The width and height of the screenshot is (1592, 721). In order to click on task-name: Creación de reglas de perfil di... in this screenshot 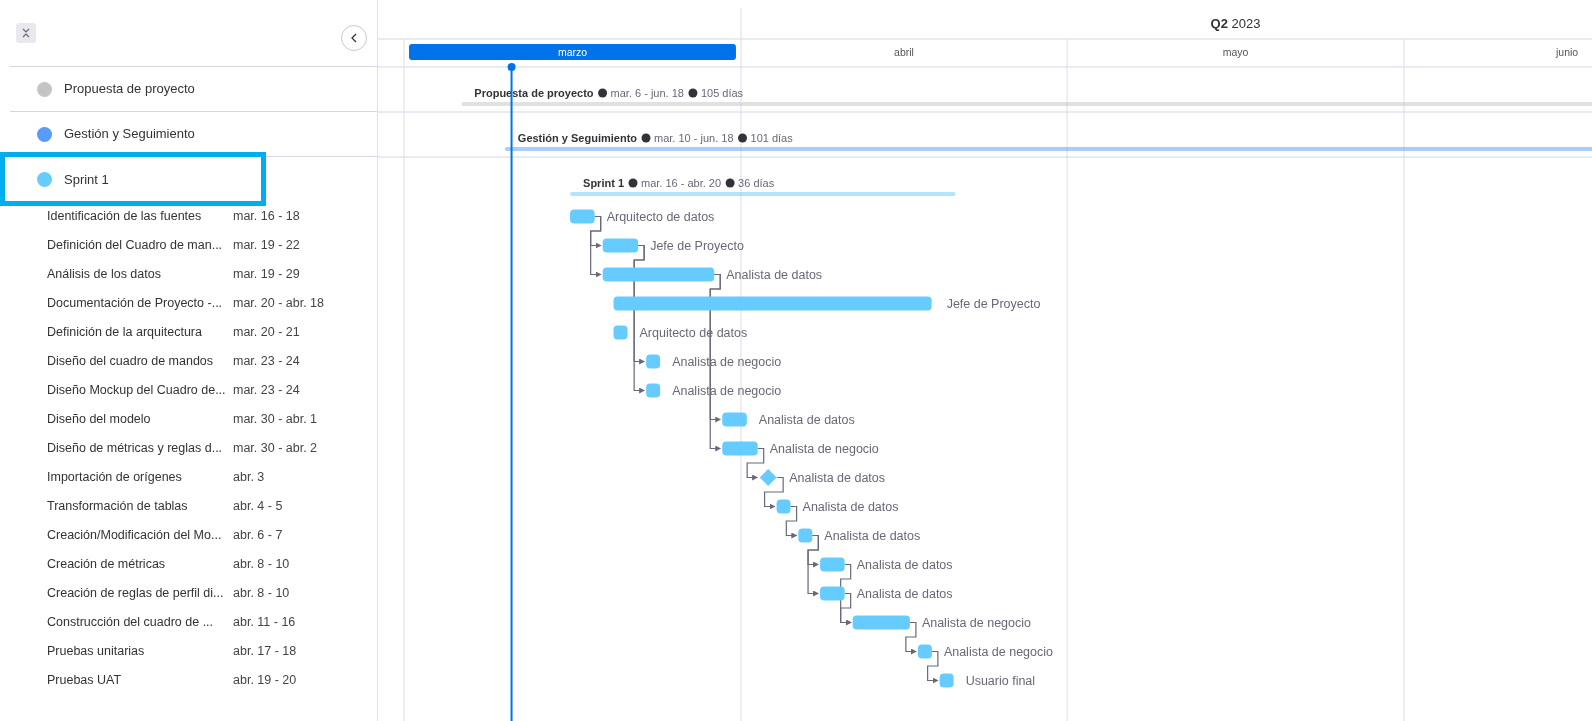, I will do `click(140, 593)`.